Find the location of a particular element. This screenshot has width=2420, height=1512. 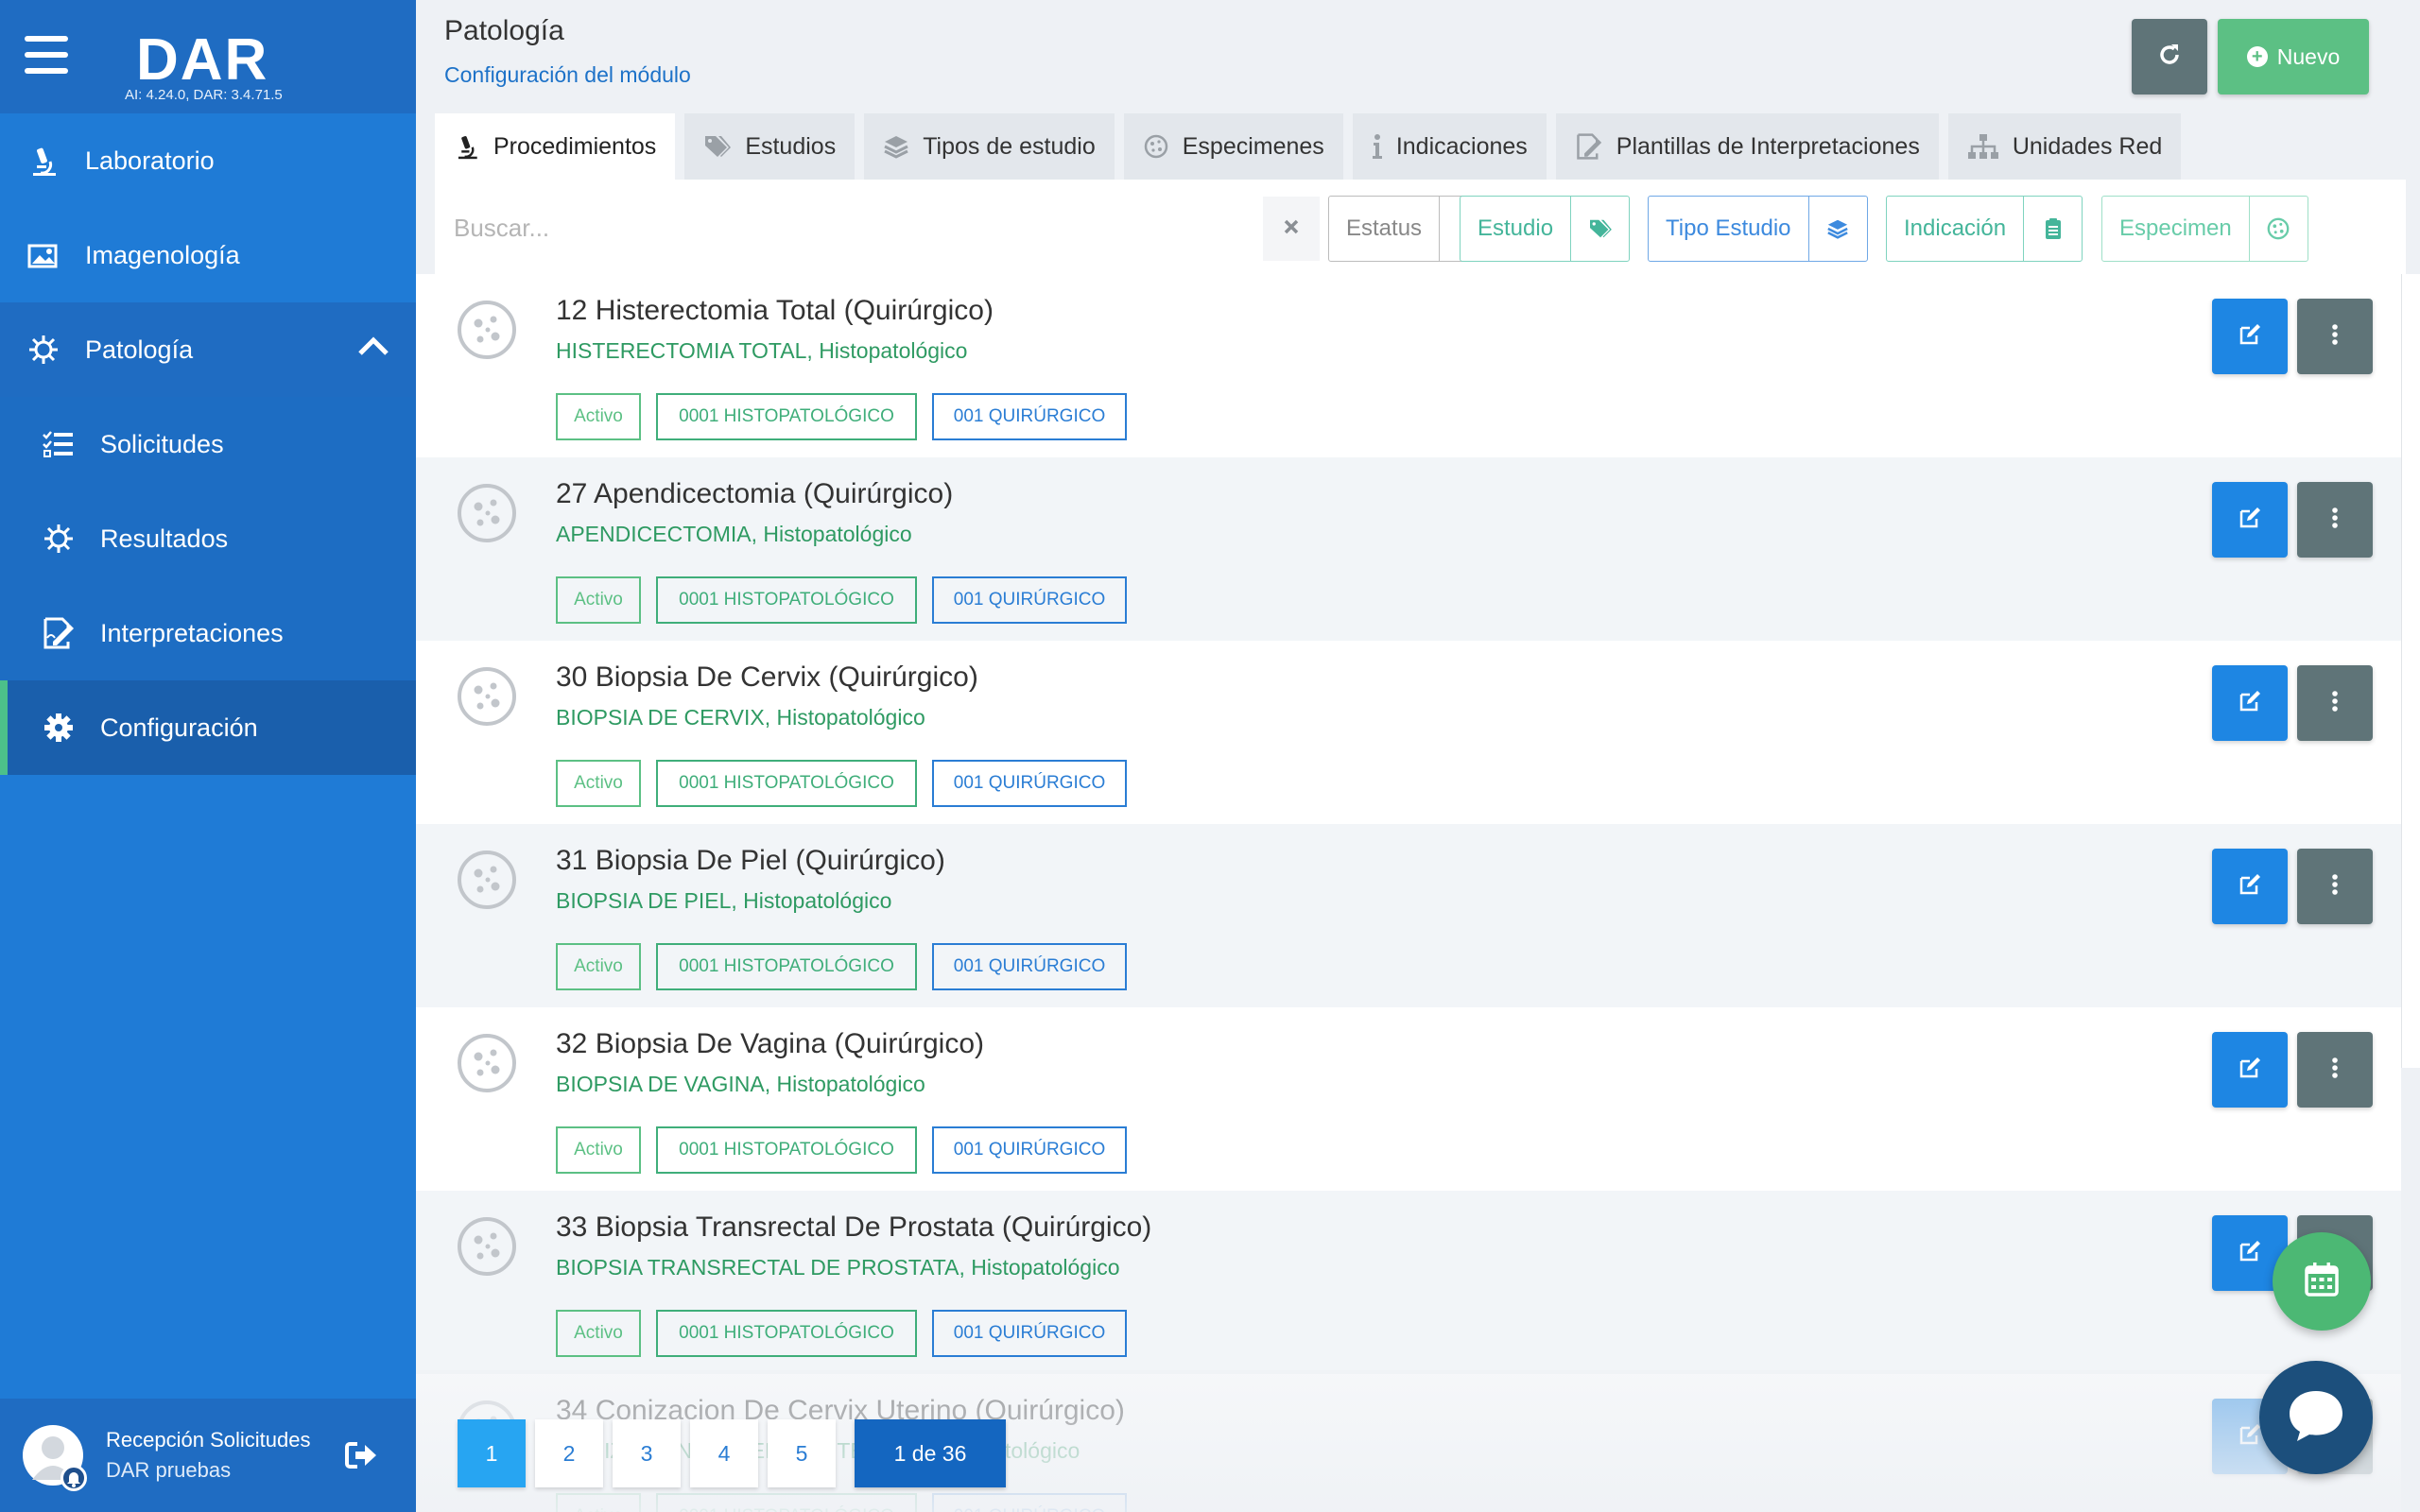

sidebar-header: DAR AI: 4.24.0, DAR: 3.4.71.5 is located at coordinates (208, 56).